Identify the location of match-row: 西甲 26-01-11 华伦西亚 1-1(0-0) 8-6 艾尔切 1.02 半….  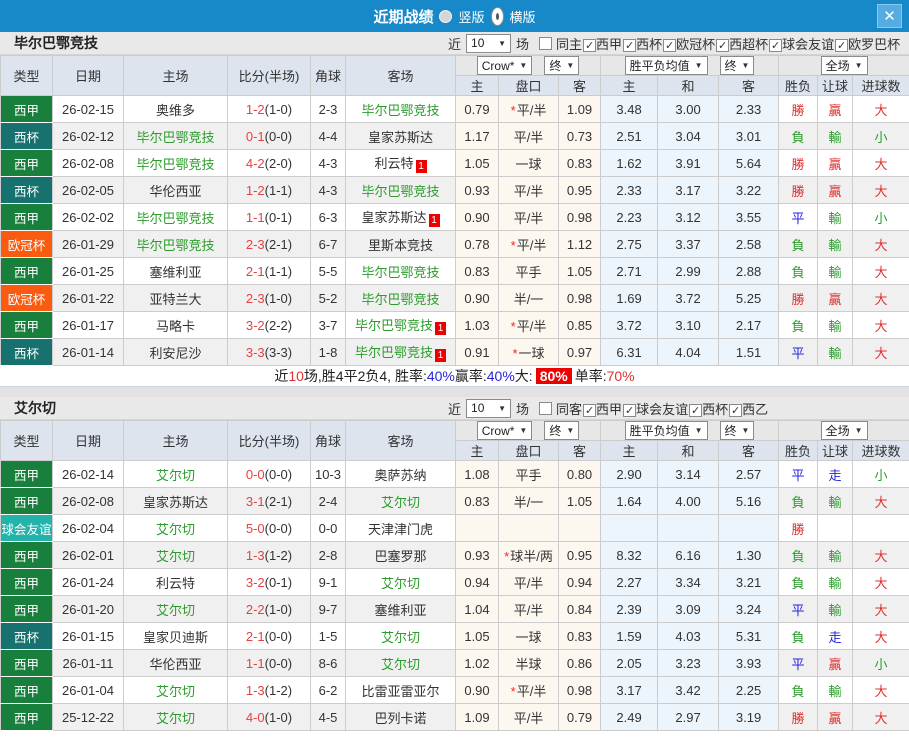
(454, 663).